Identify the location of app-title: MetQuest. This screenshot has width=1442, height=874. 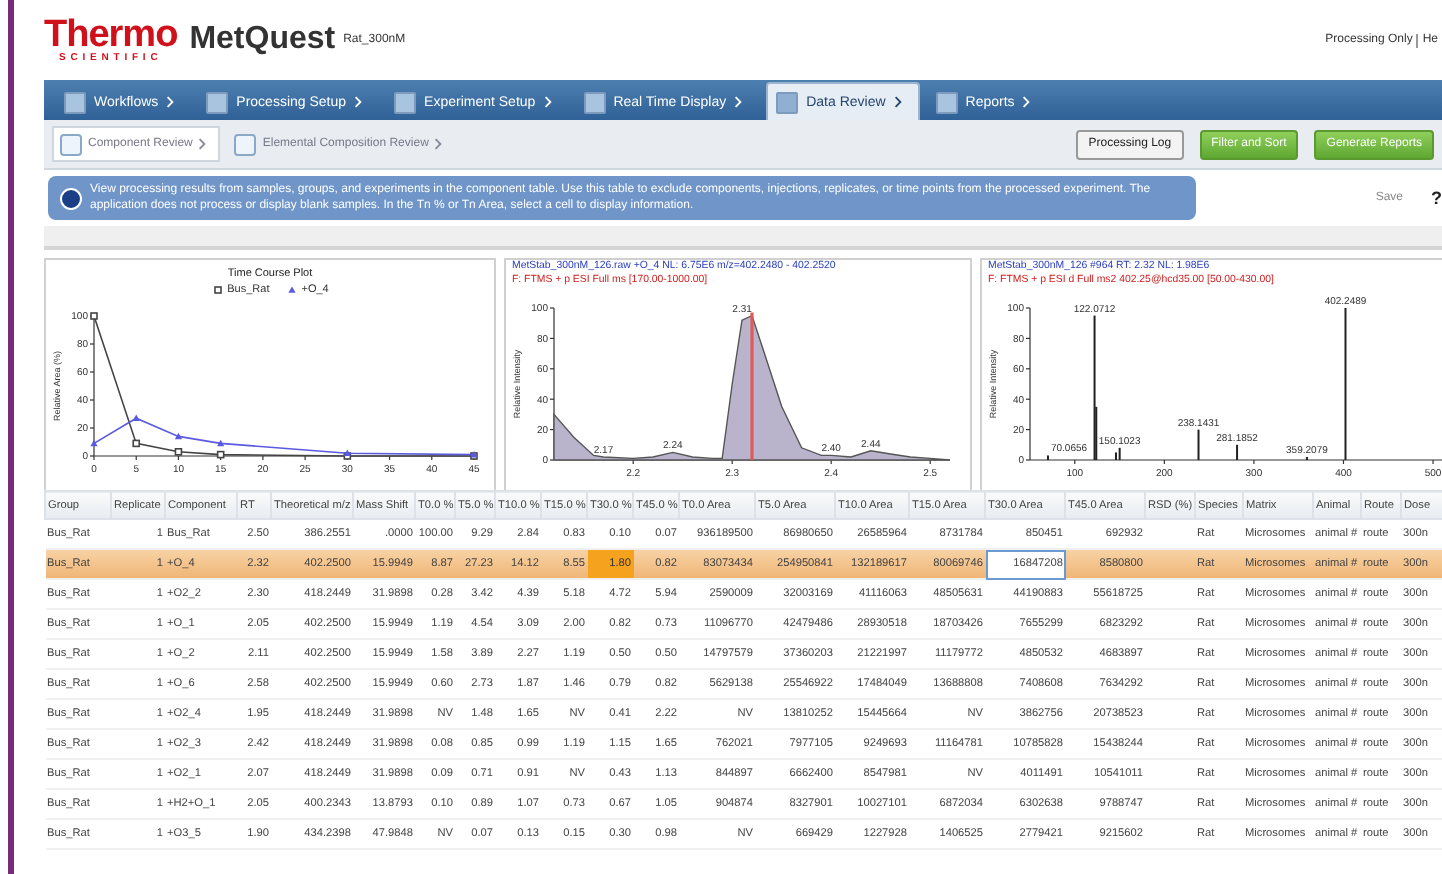
(262, 40).